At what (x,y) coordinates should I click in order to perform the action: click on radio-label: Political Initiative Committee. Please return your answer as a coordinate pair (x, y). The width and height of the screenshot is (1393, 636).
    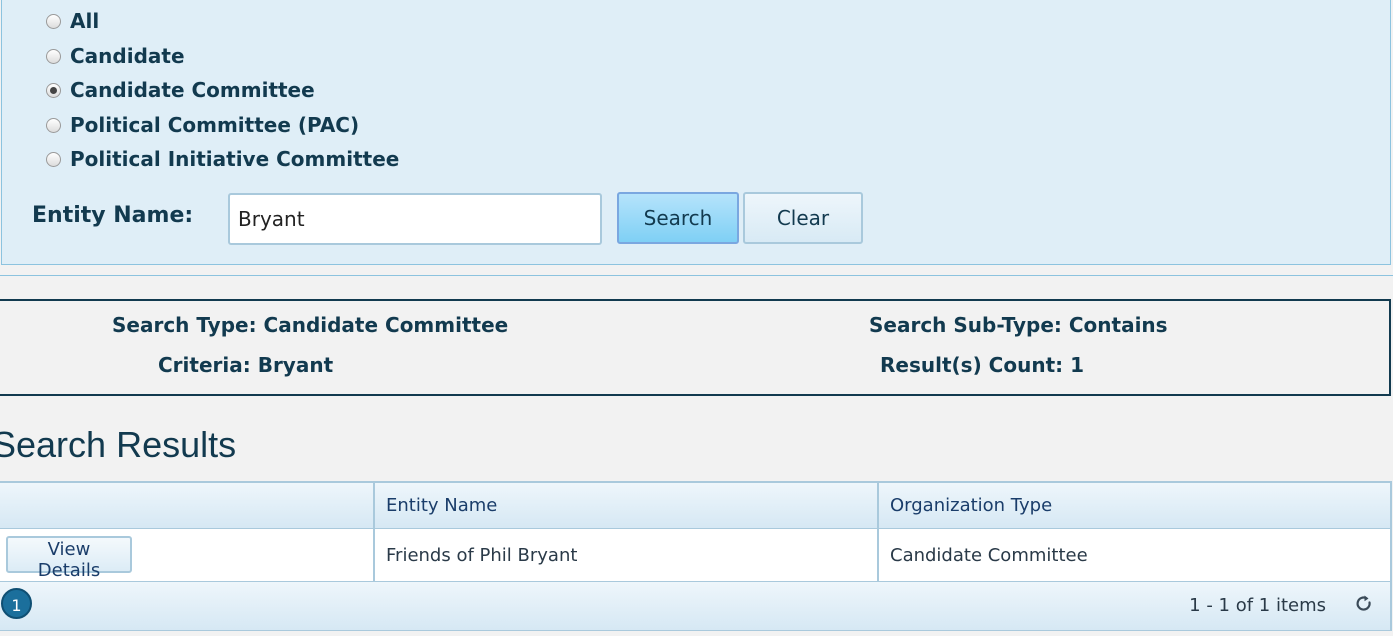
    Looking at the image, I should click on (235, 159).